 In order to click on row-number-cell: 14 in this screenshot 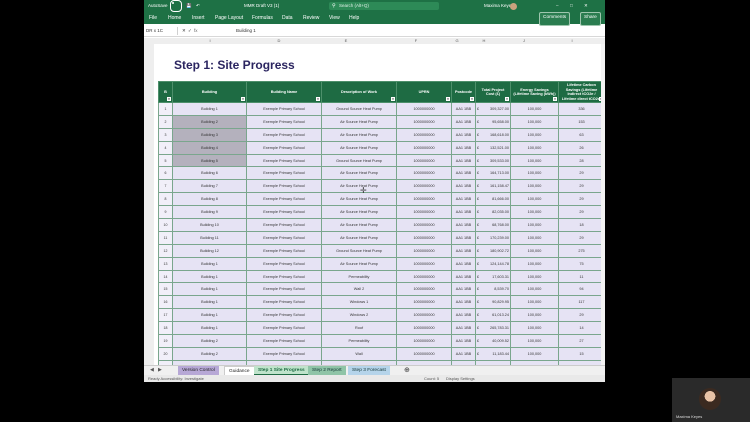, I will do `click(165, 276)`.